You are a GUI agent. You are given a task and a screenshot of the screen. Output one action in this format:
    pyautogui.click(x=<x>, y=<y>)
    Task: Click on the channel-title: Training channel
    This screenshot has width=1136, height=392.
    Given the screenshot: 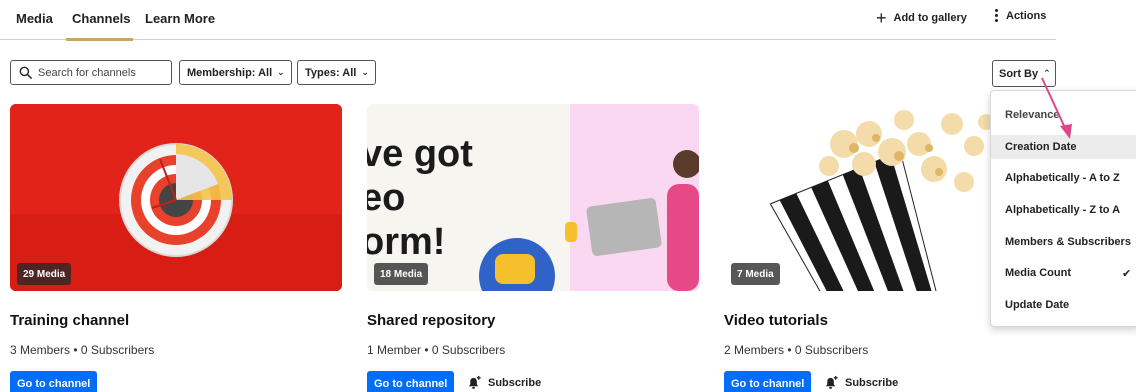 What is the action you would take?
    pyautogui.click(x=69, y=320)
    